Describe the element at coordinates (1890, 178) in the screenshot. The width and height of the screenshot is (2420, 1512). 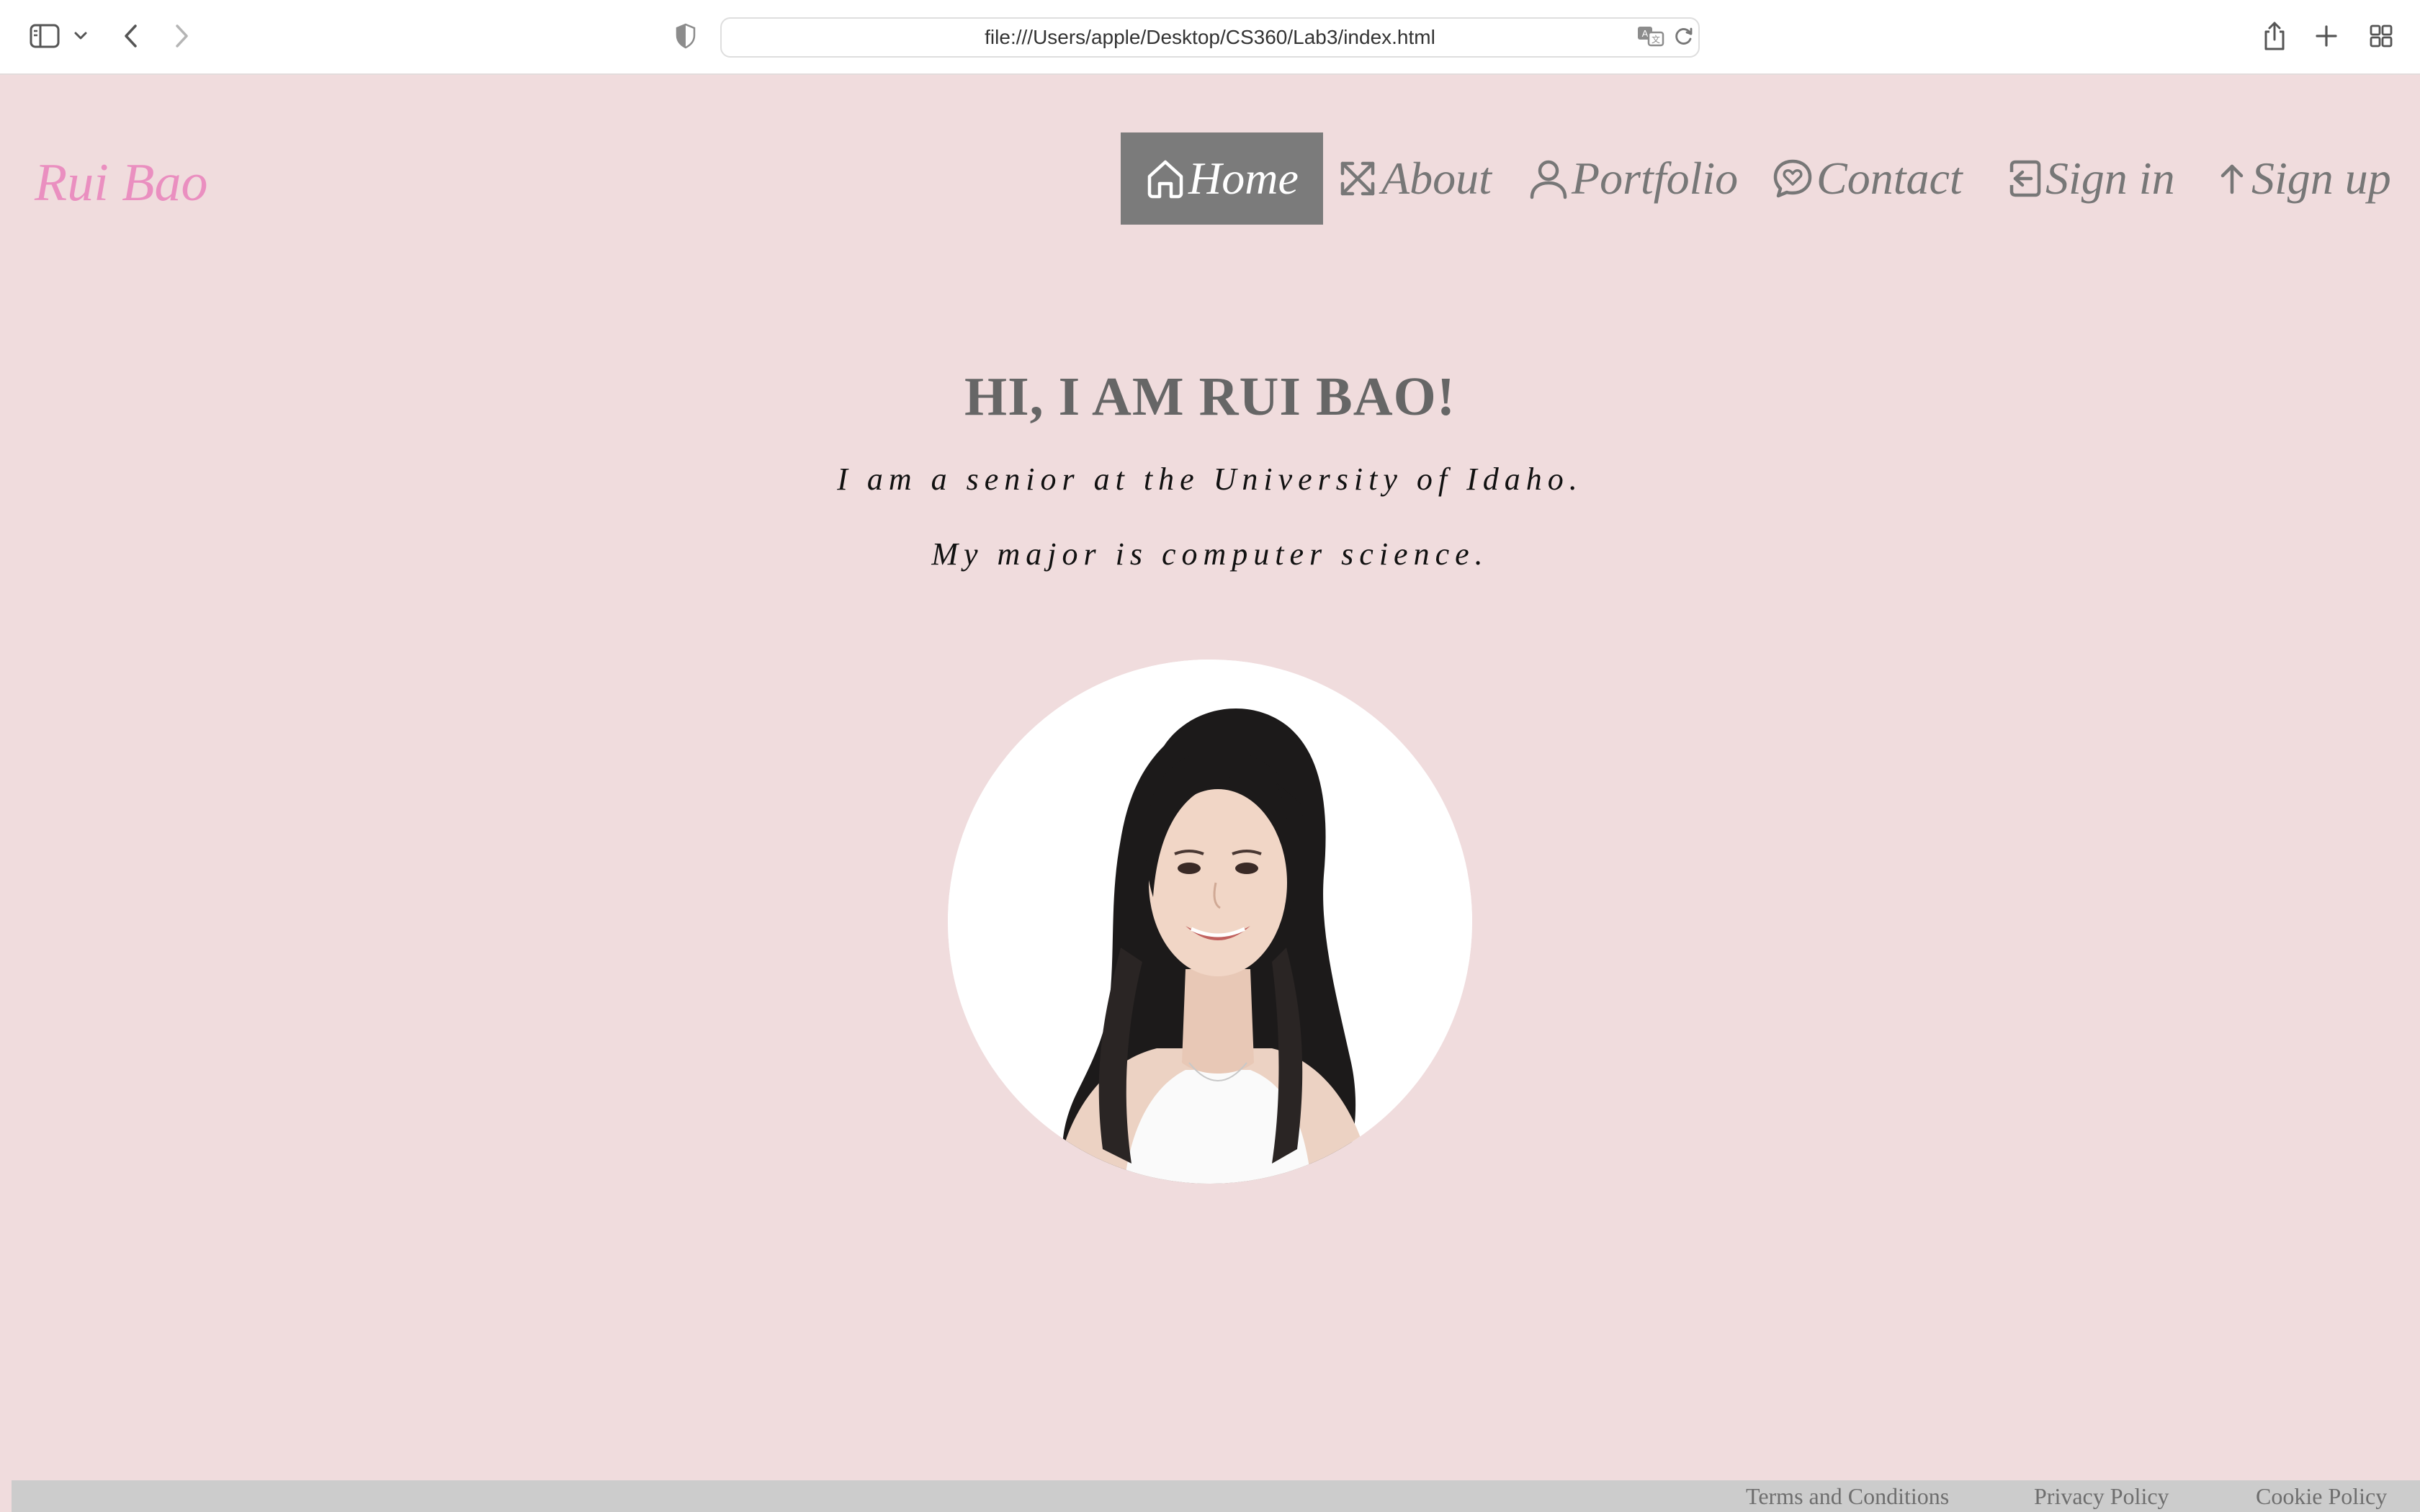
I see `nav-contact-label: Contact` at that location.